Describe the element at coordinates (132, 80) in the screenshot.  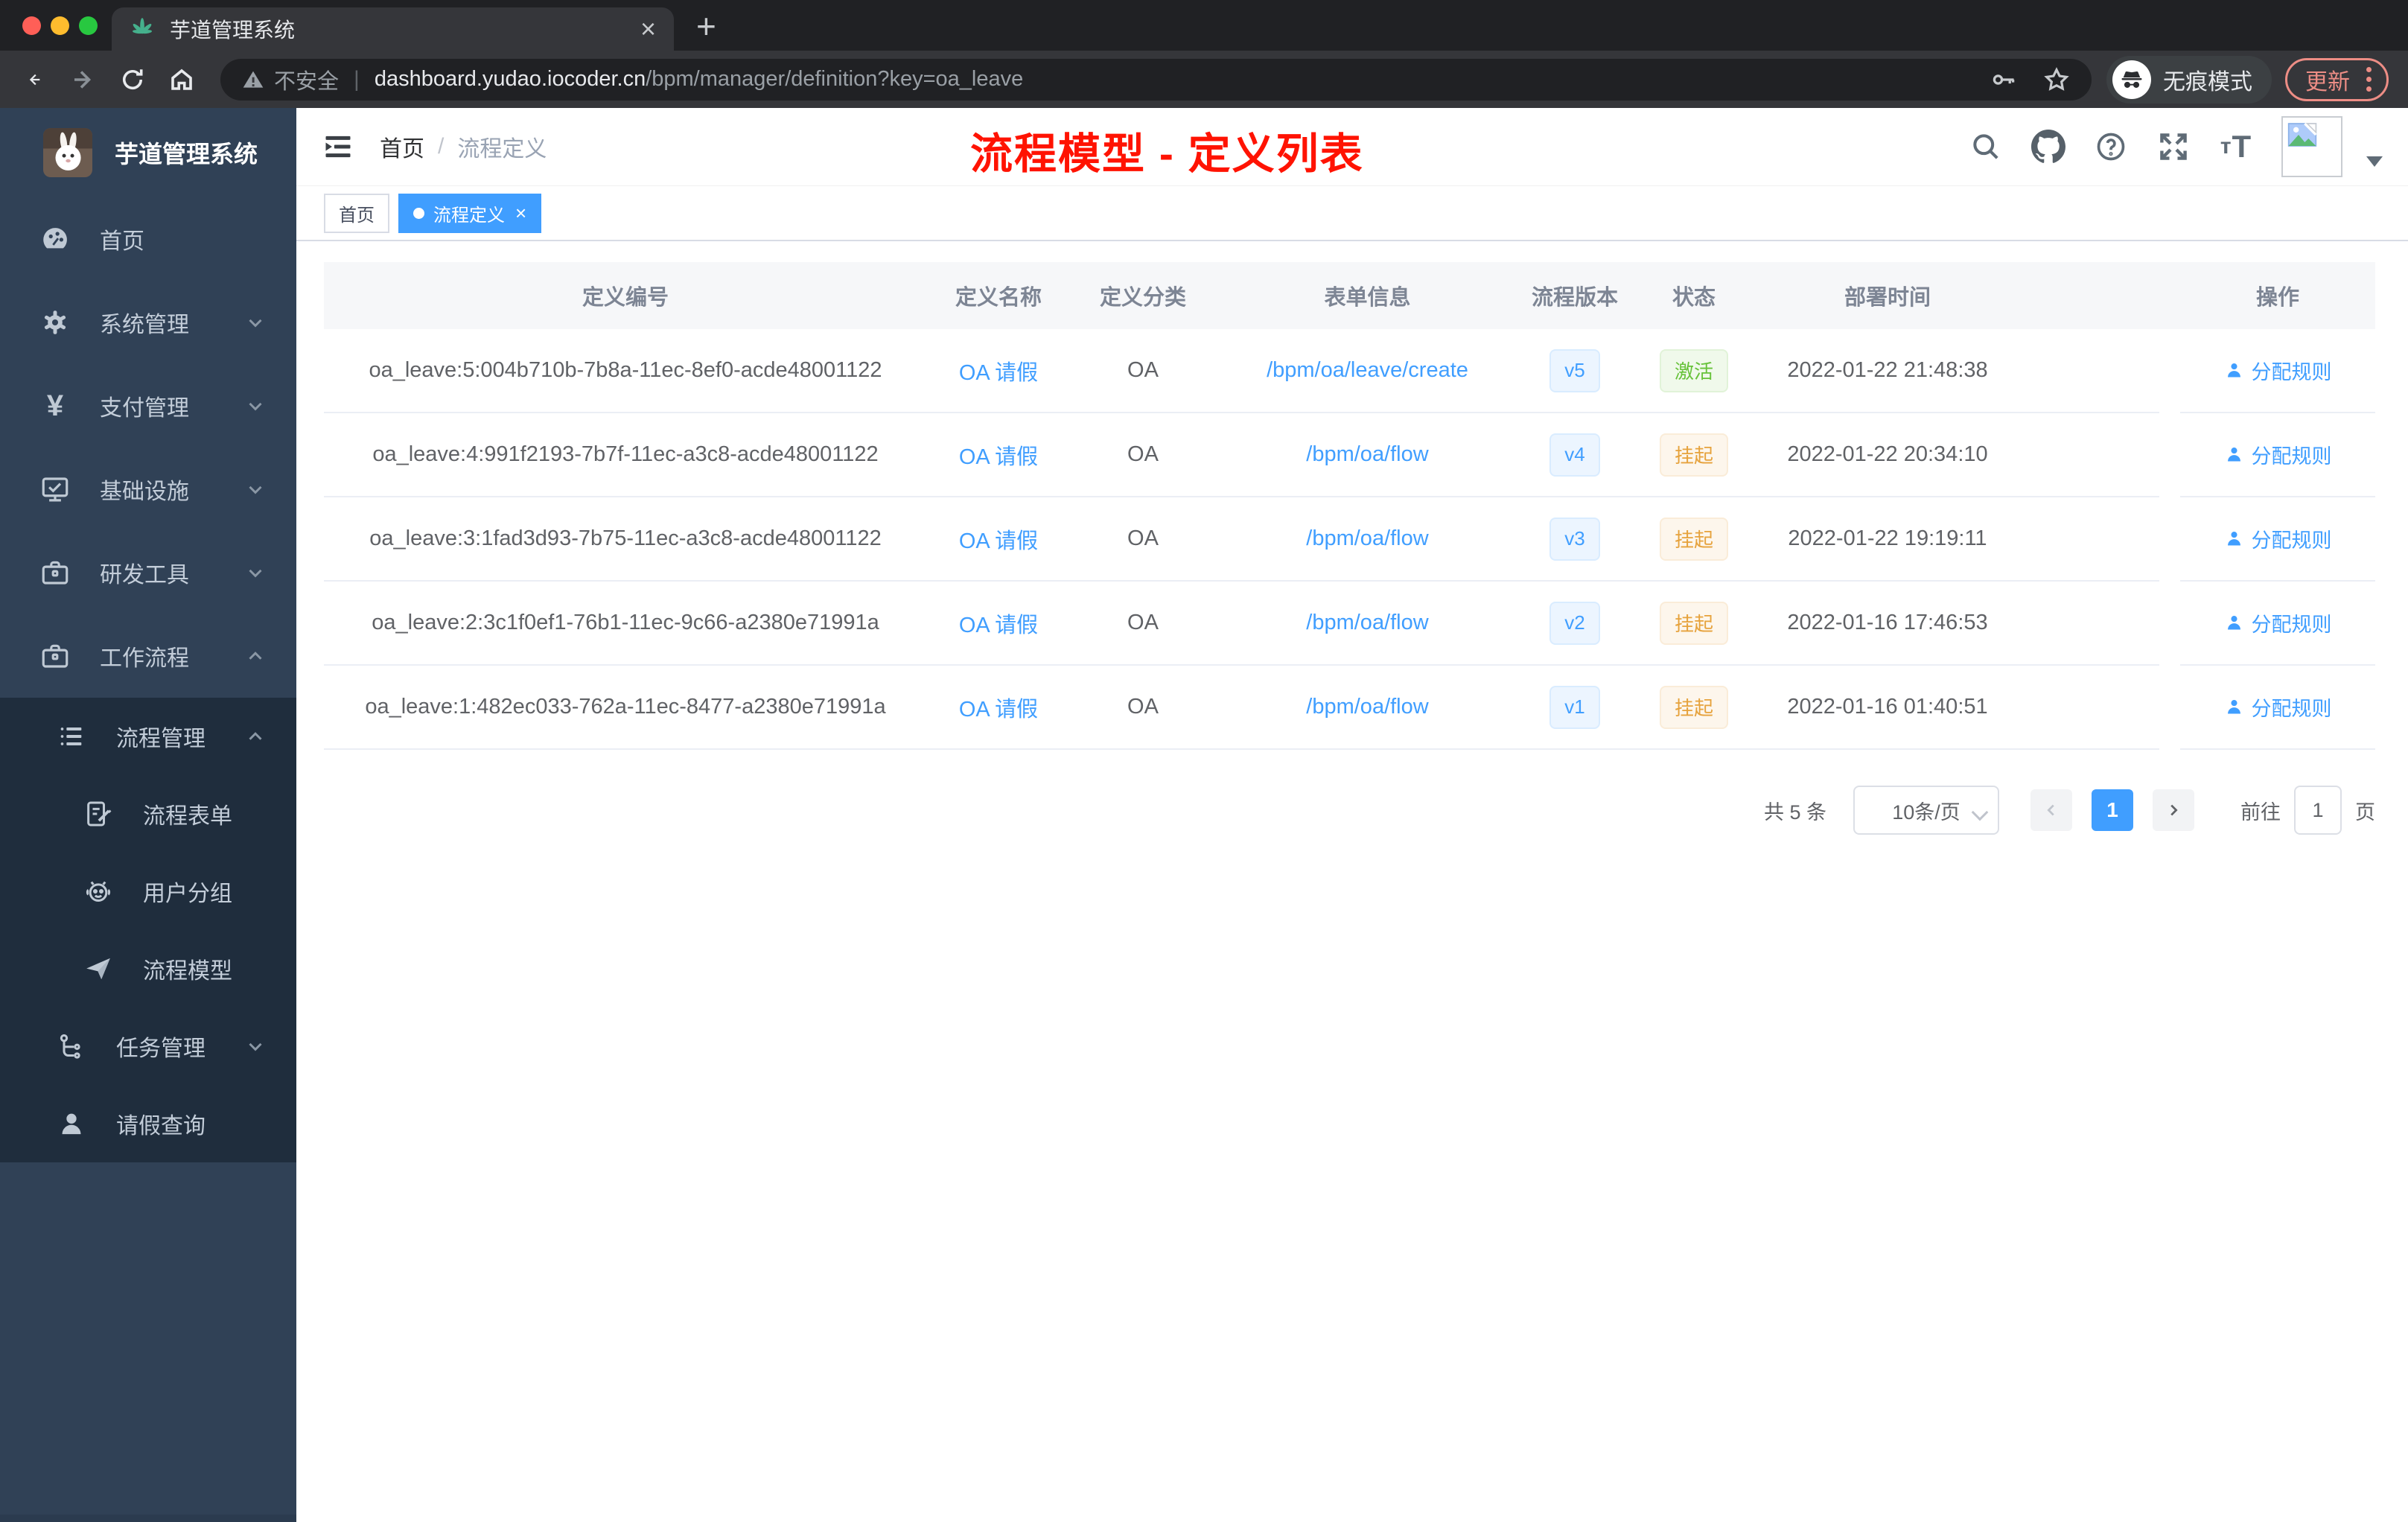
I see `reload-button` at that location.